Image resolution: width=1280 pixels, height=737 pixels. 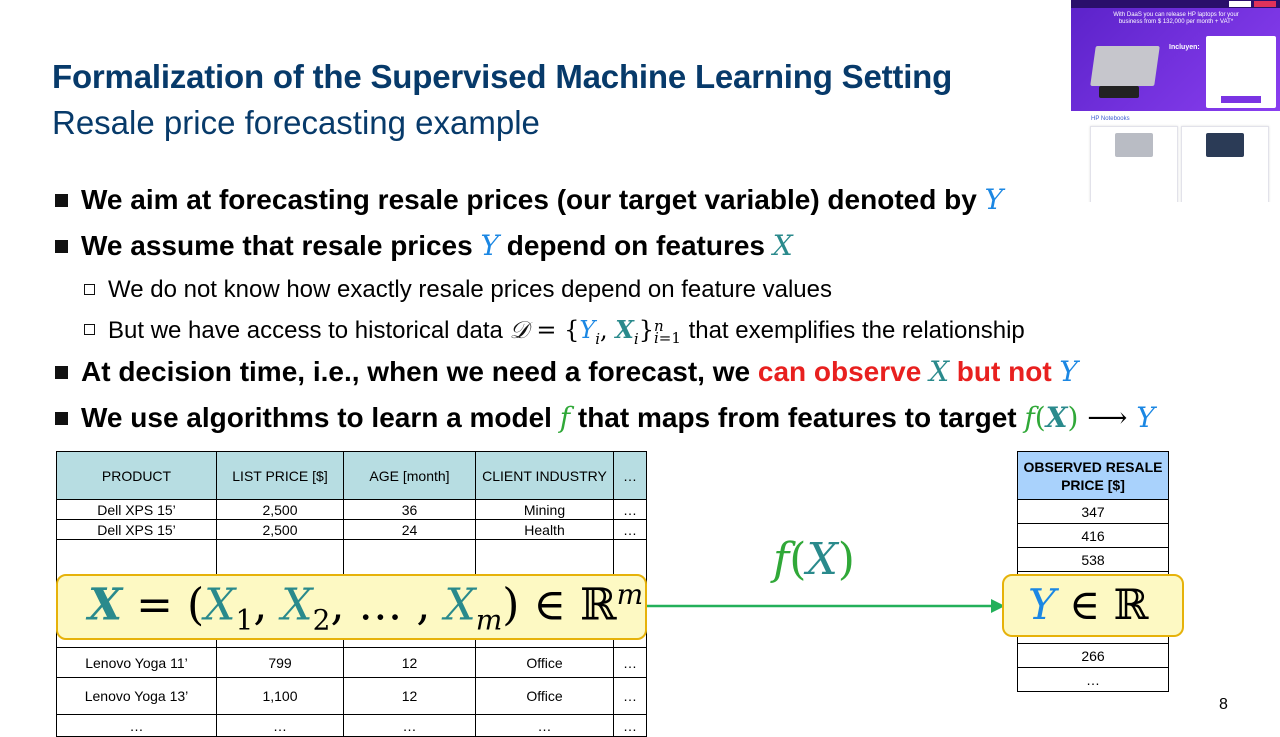 What do you see at coordinates (544, 509) in the screenshot?
I see `table-cell: Mining` at bounding box center [544, 509].